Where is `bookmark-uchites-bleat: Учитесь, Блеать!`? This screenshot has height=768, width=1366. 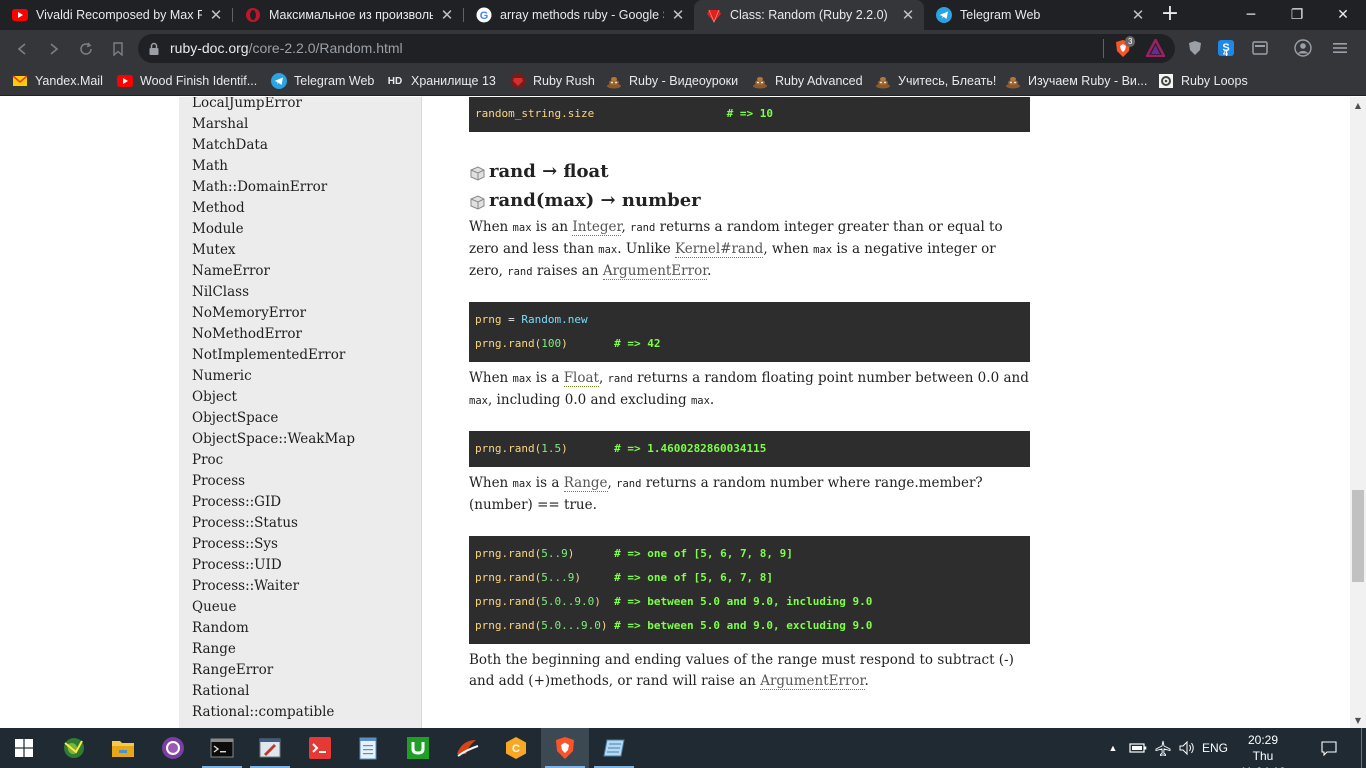 bookmark-uchites-bleat: Учитесь, Блеать! is located at coordinates (935, 81).